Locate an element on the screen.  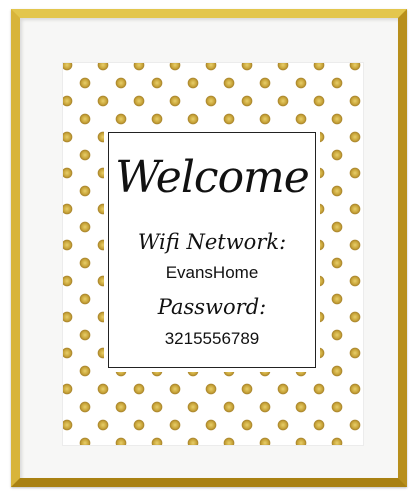
network-name: EvansHome is located at coordinates (212, 272).